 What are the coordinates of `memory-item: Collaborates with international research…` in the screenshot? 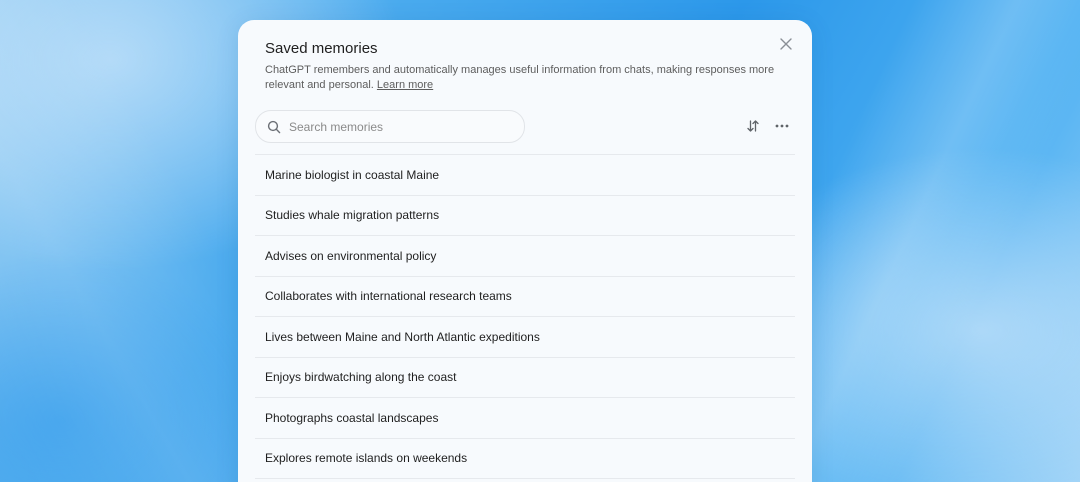 It's located at (525, 297).